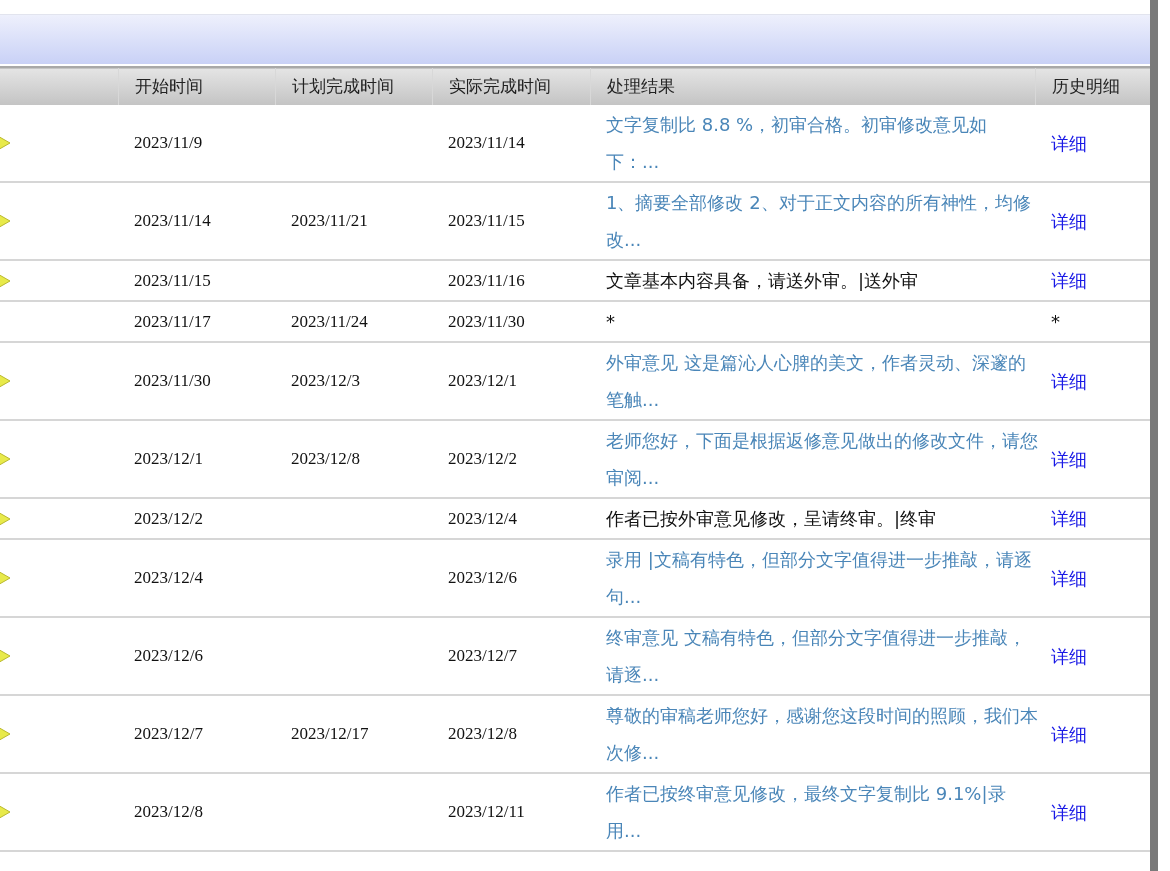  What do you see at coordinates (1085, 85) in the screenshot?
I see `column-header: 历史明细` at bounding box center [1085, 85].